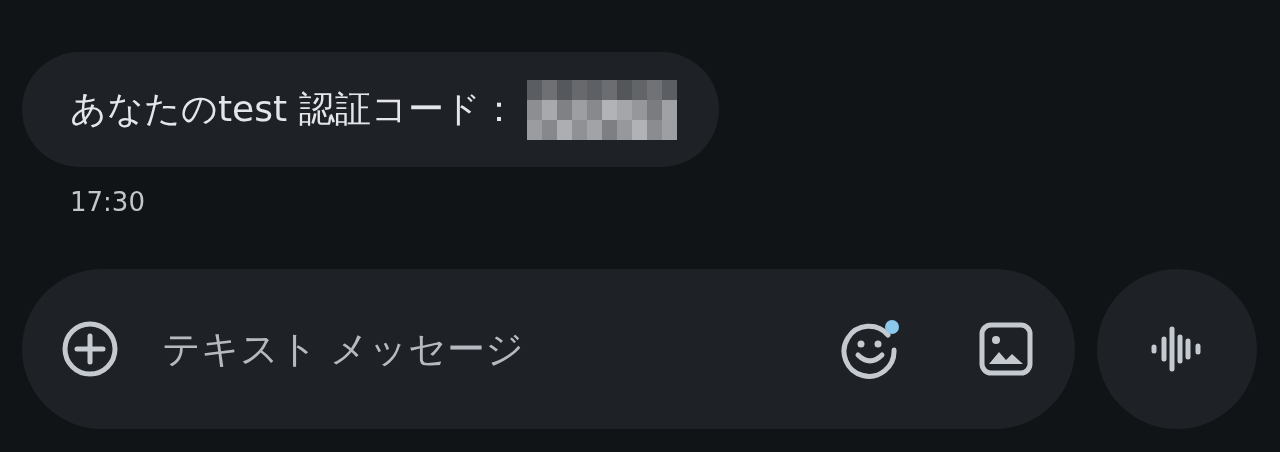 Image resolution: width=1280 pixels, height=452 pixels. Describe the element at coordinates (869, 351) in the screenshot. I see `emoji-icon` at that location.